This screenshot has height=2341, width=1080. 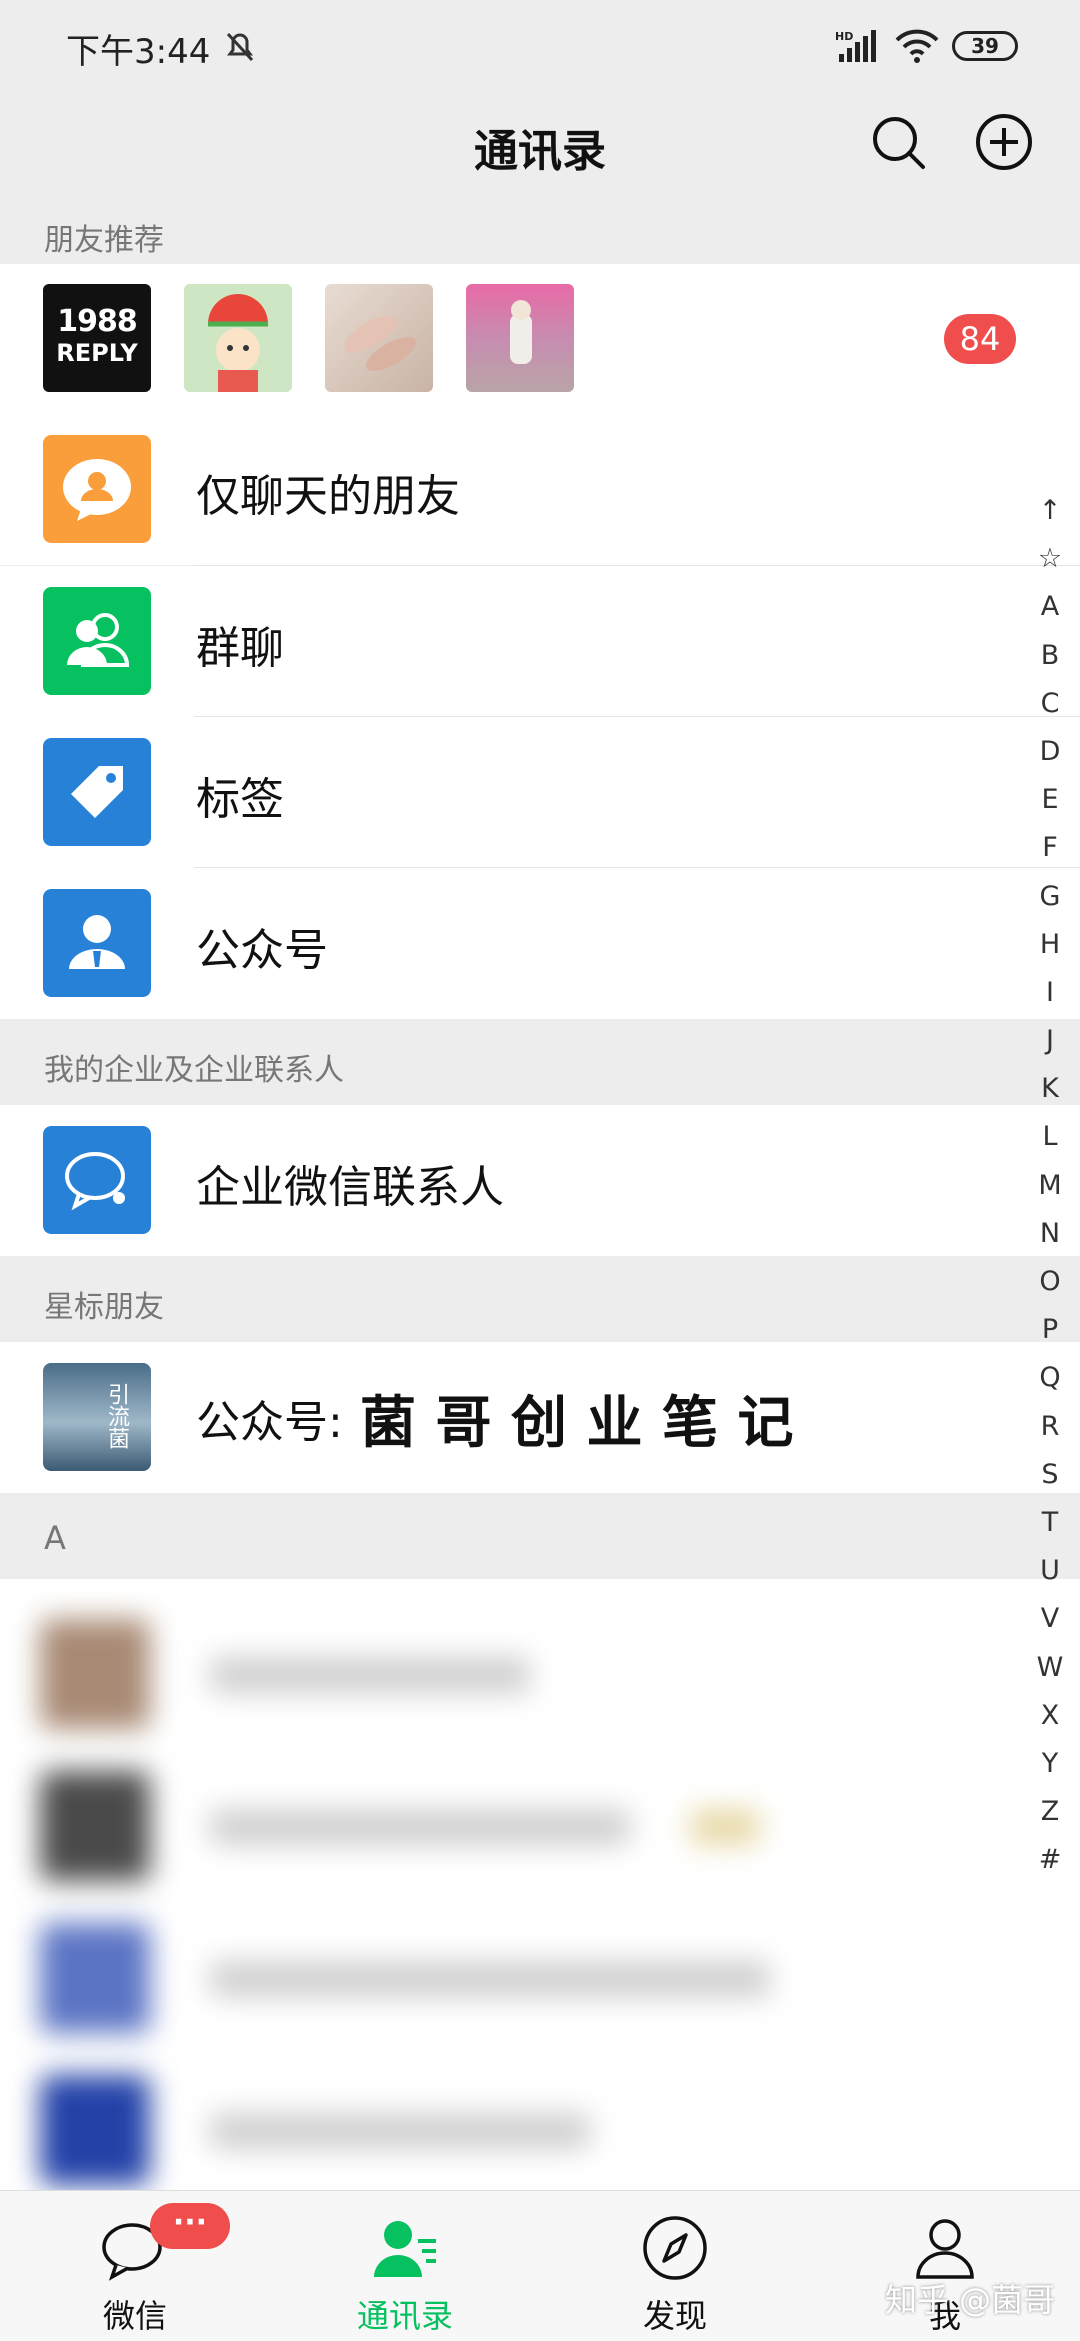 What do you see at coordinates (1050, 1097) in the screenshot?
I see `index-letter: K` at bounding box center [1050, 1097].